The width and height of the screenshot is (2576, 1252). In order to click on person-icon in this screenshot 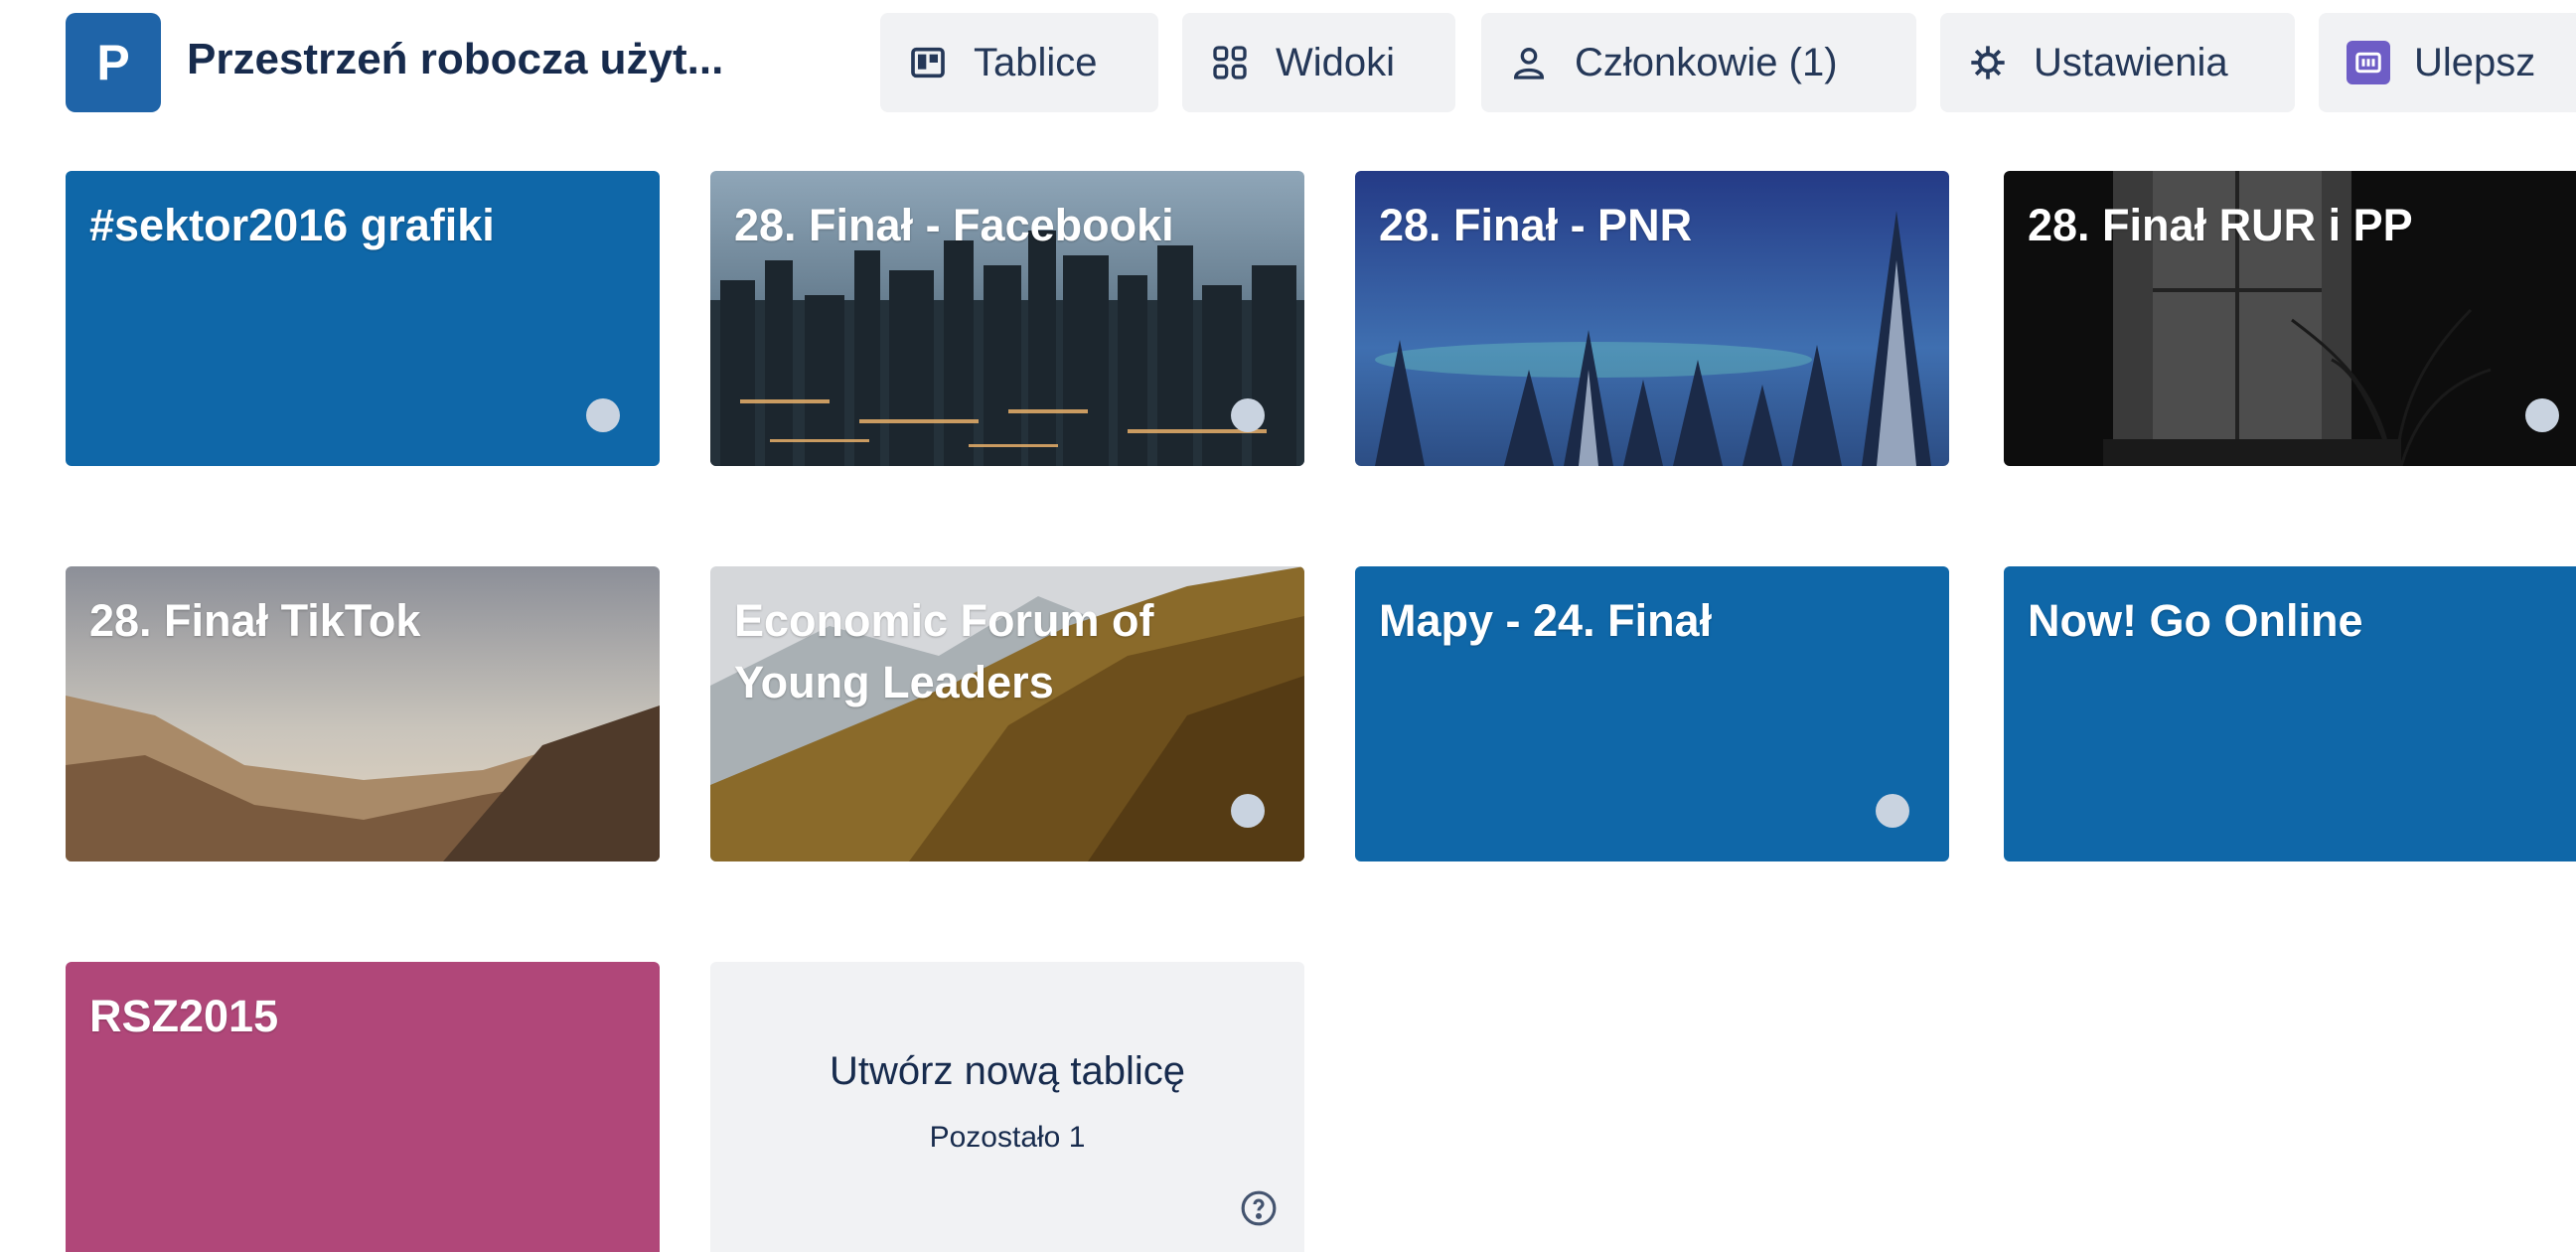, I will do `click(1529, 63)`.